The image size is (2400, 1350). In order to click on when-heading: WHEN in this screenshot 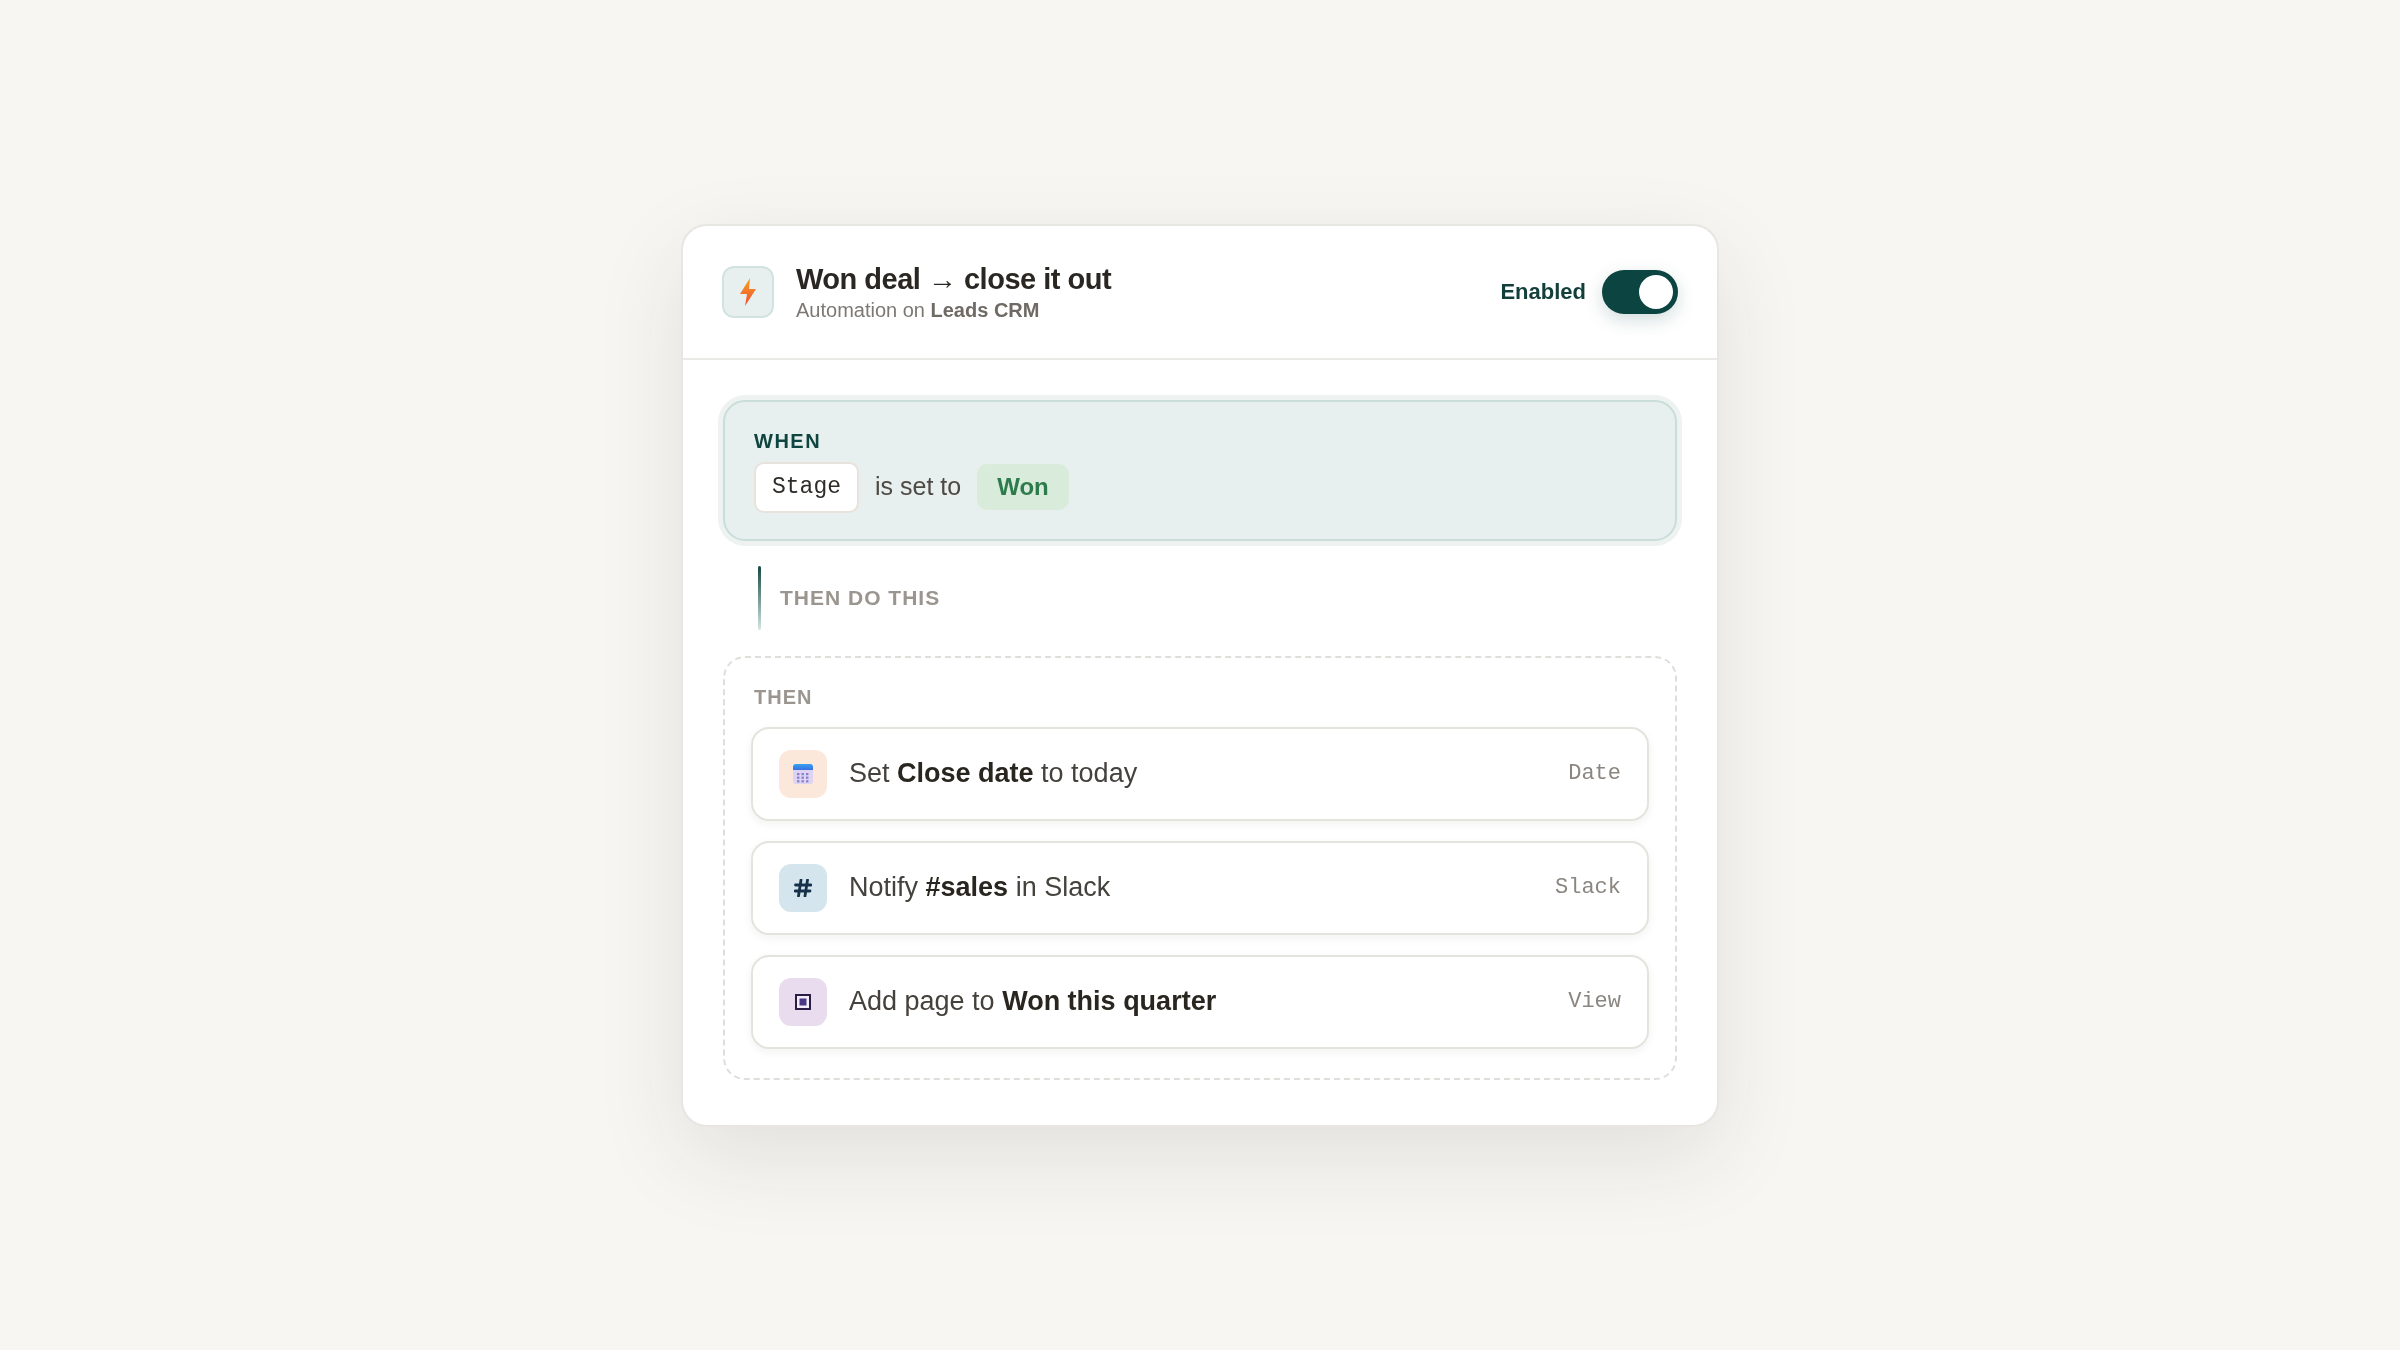, I will do `click(788, 440)`.